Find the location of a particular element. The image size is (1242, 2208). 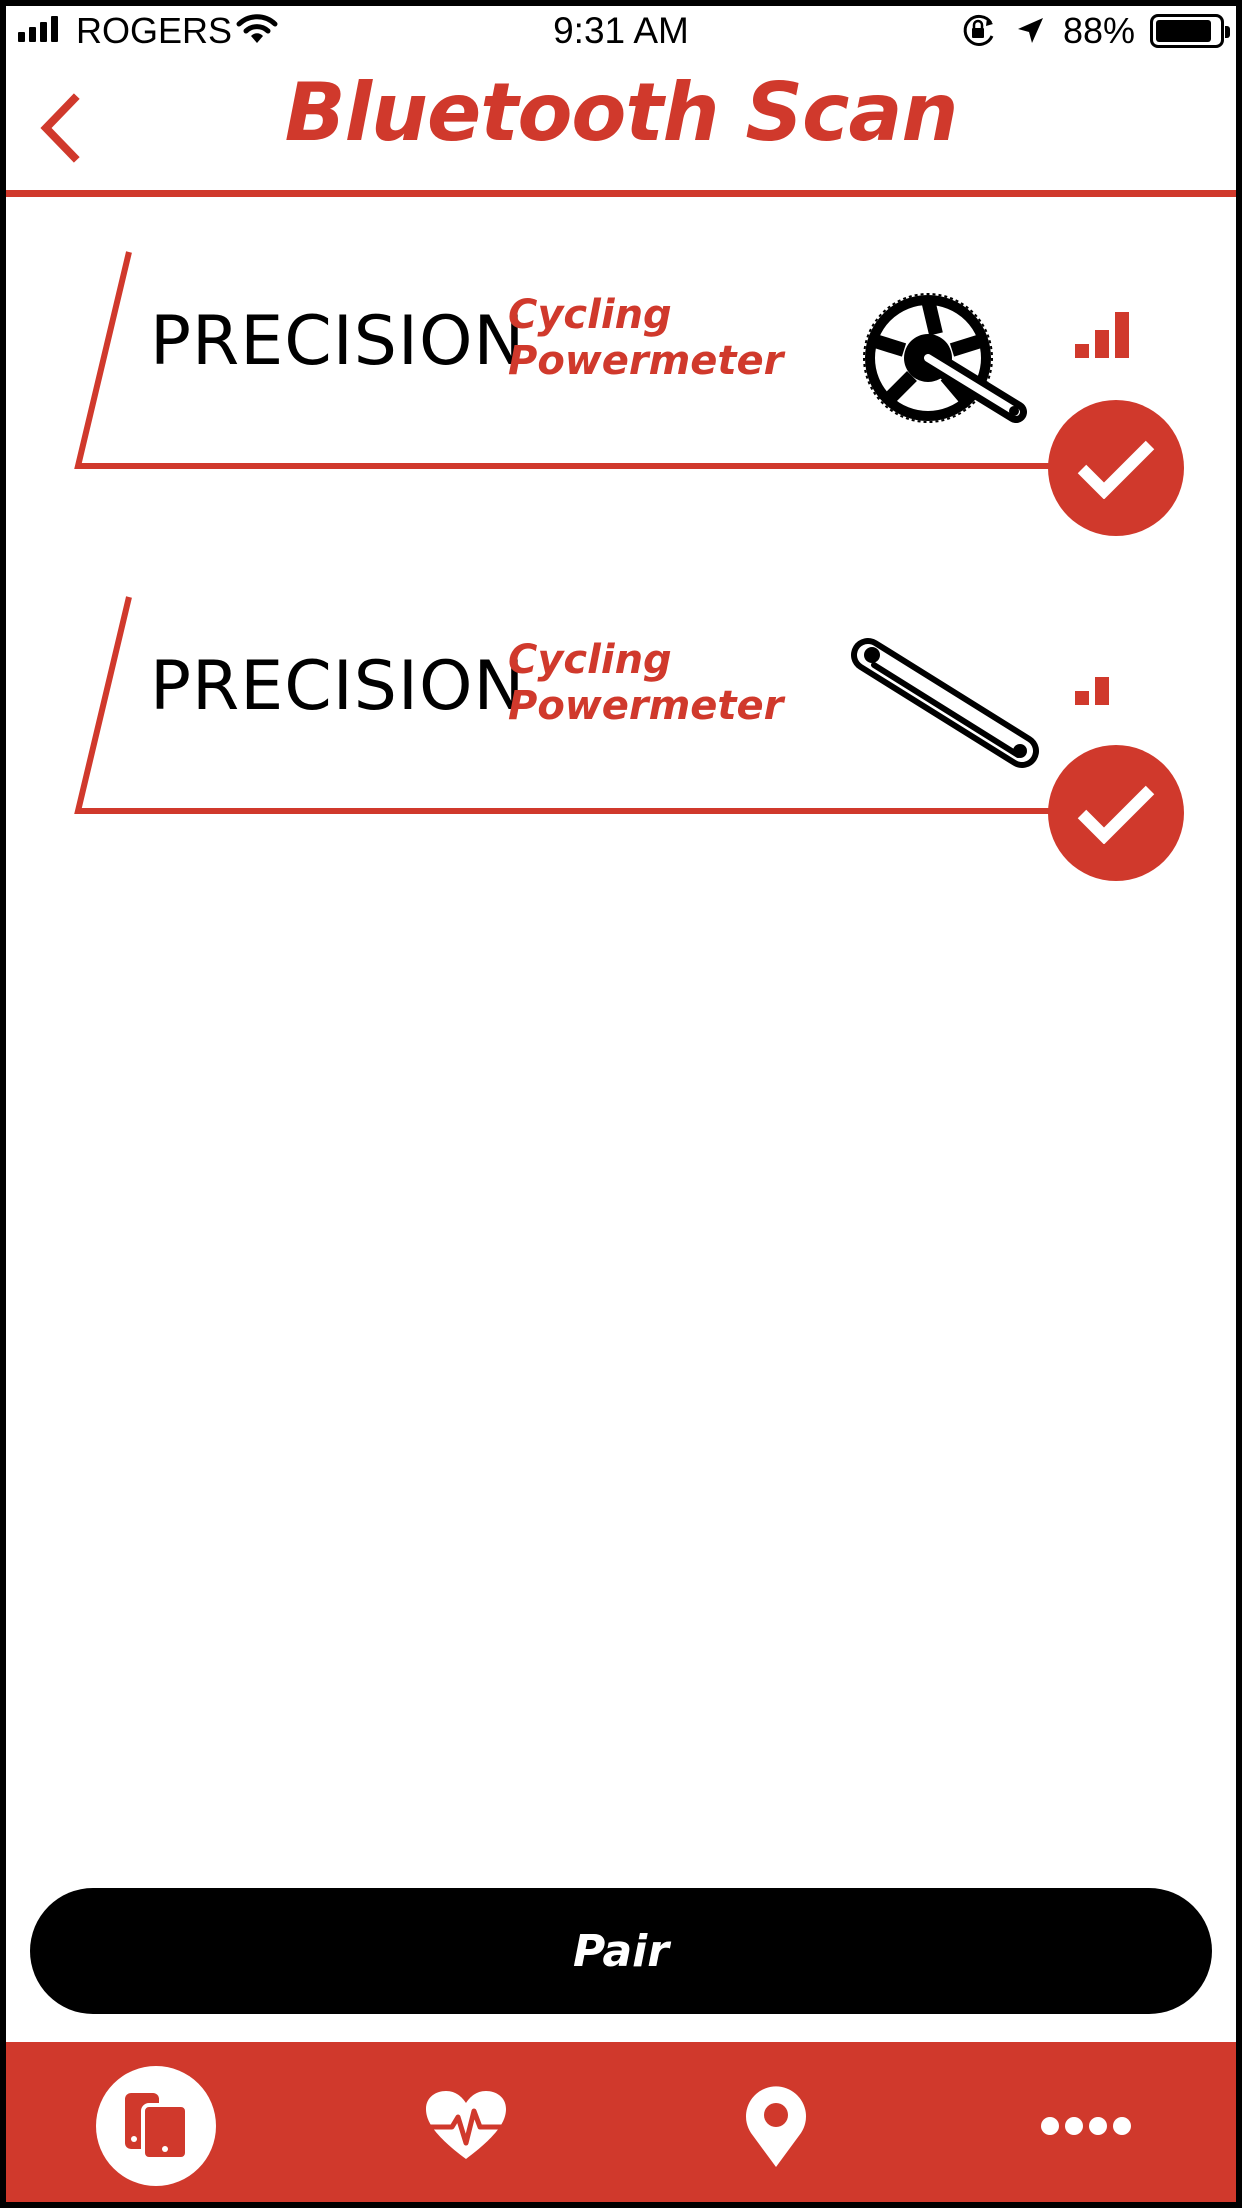

tab-devices is located at coordinates (156, 2126).